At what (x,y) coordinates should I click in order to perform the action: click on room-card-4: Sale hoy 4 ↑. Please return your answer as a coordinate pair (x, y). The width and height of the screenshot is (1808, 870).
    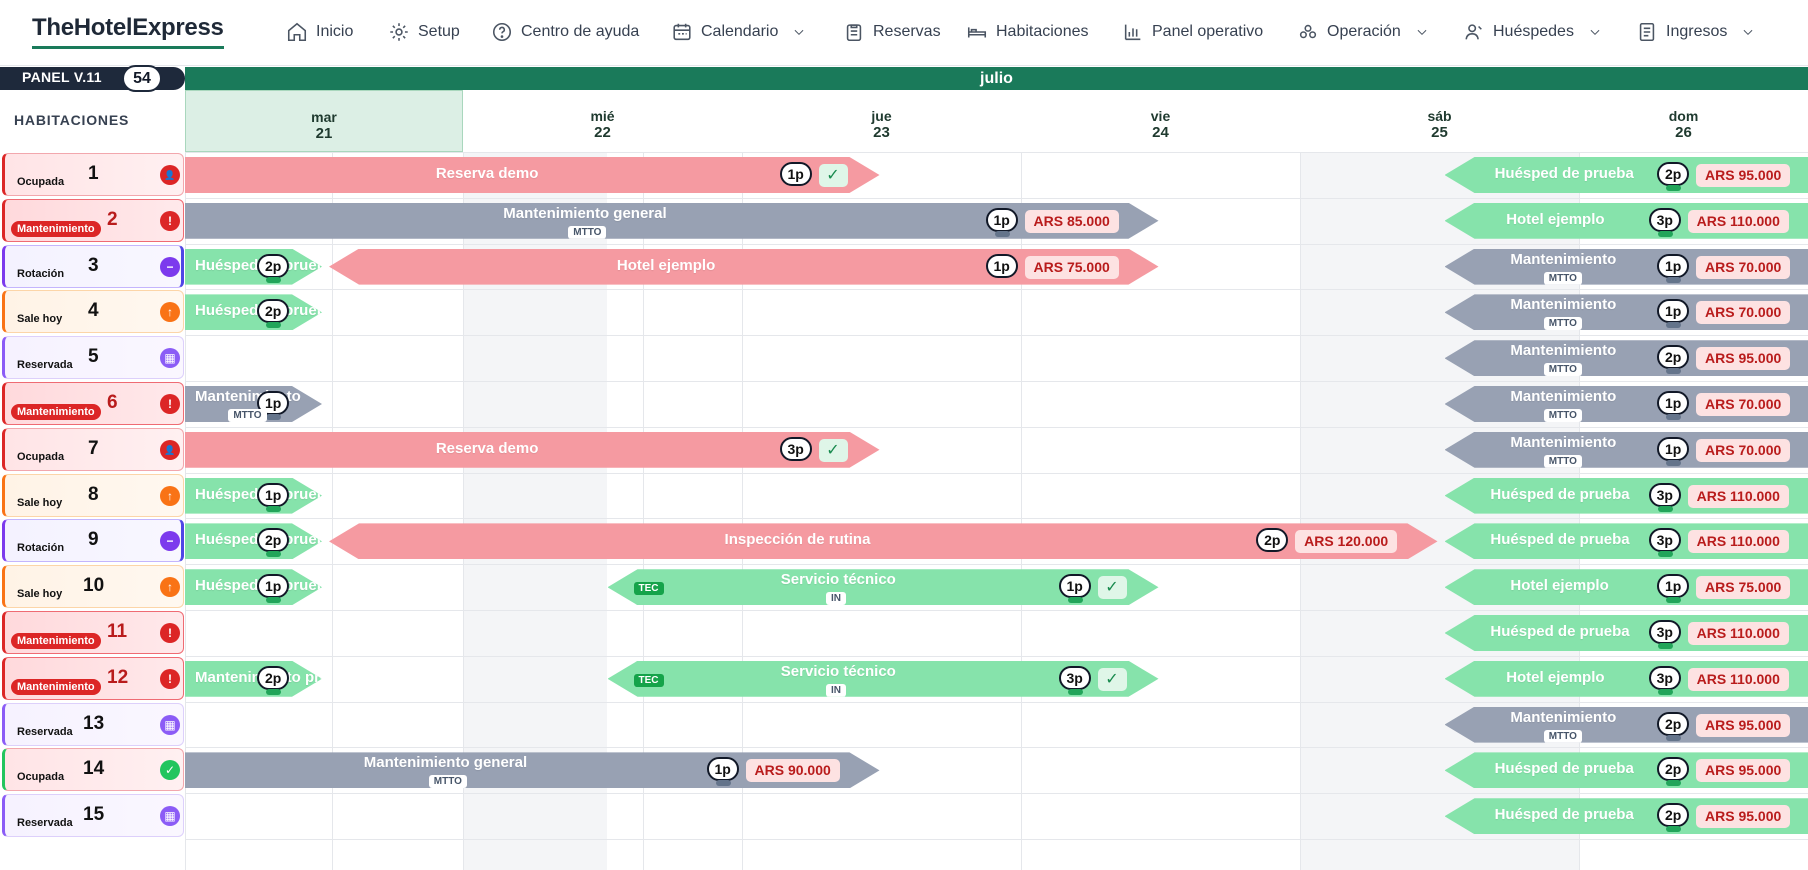
    Looking at the image, I should click on (93, 312).